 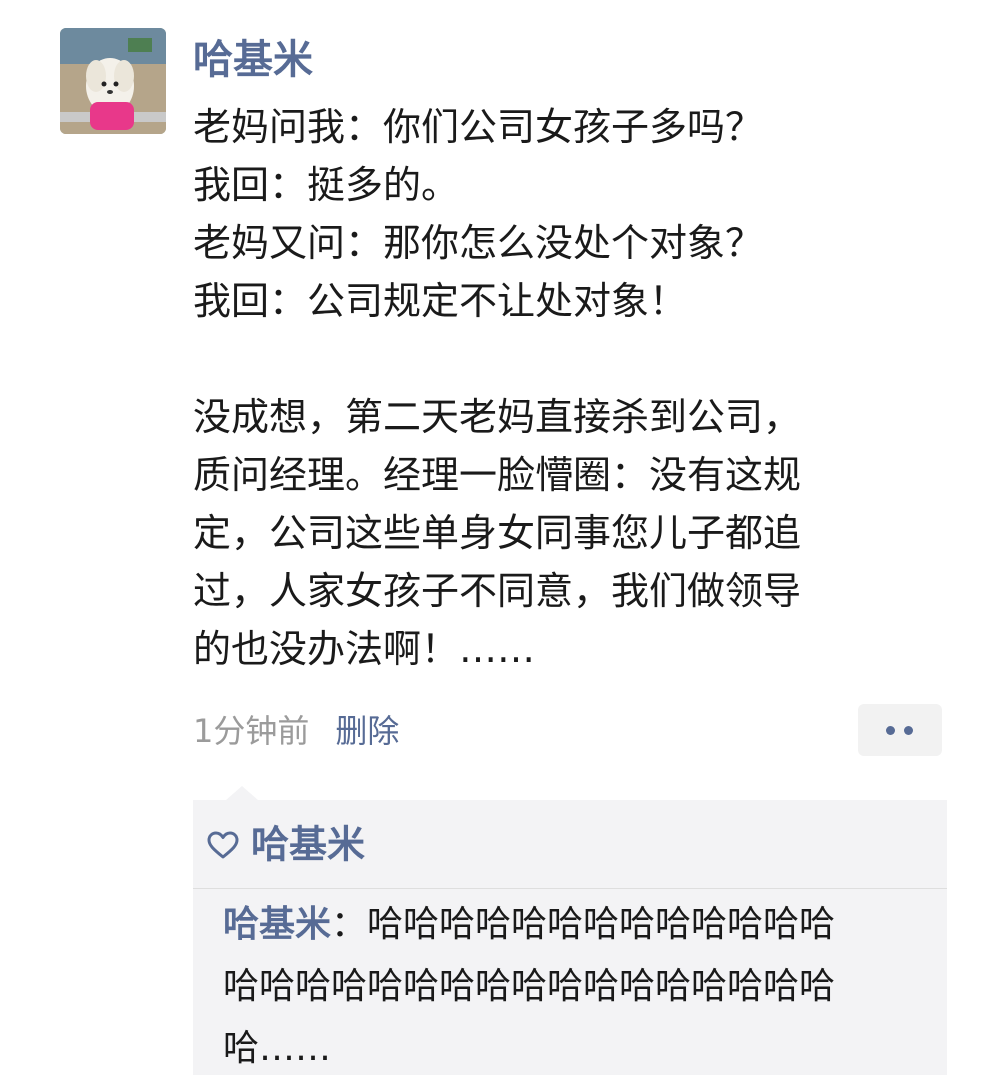 I want to click on post-line: 老妈又问：那你怎么没处个对象？, so click(x=478, y=243).